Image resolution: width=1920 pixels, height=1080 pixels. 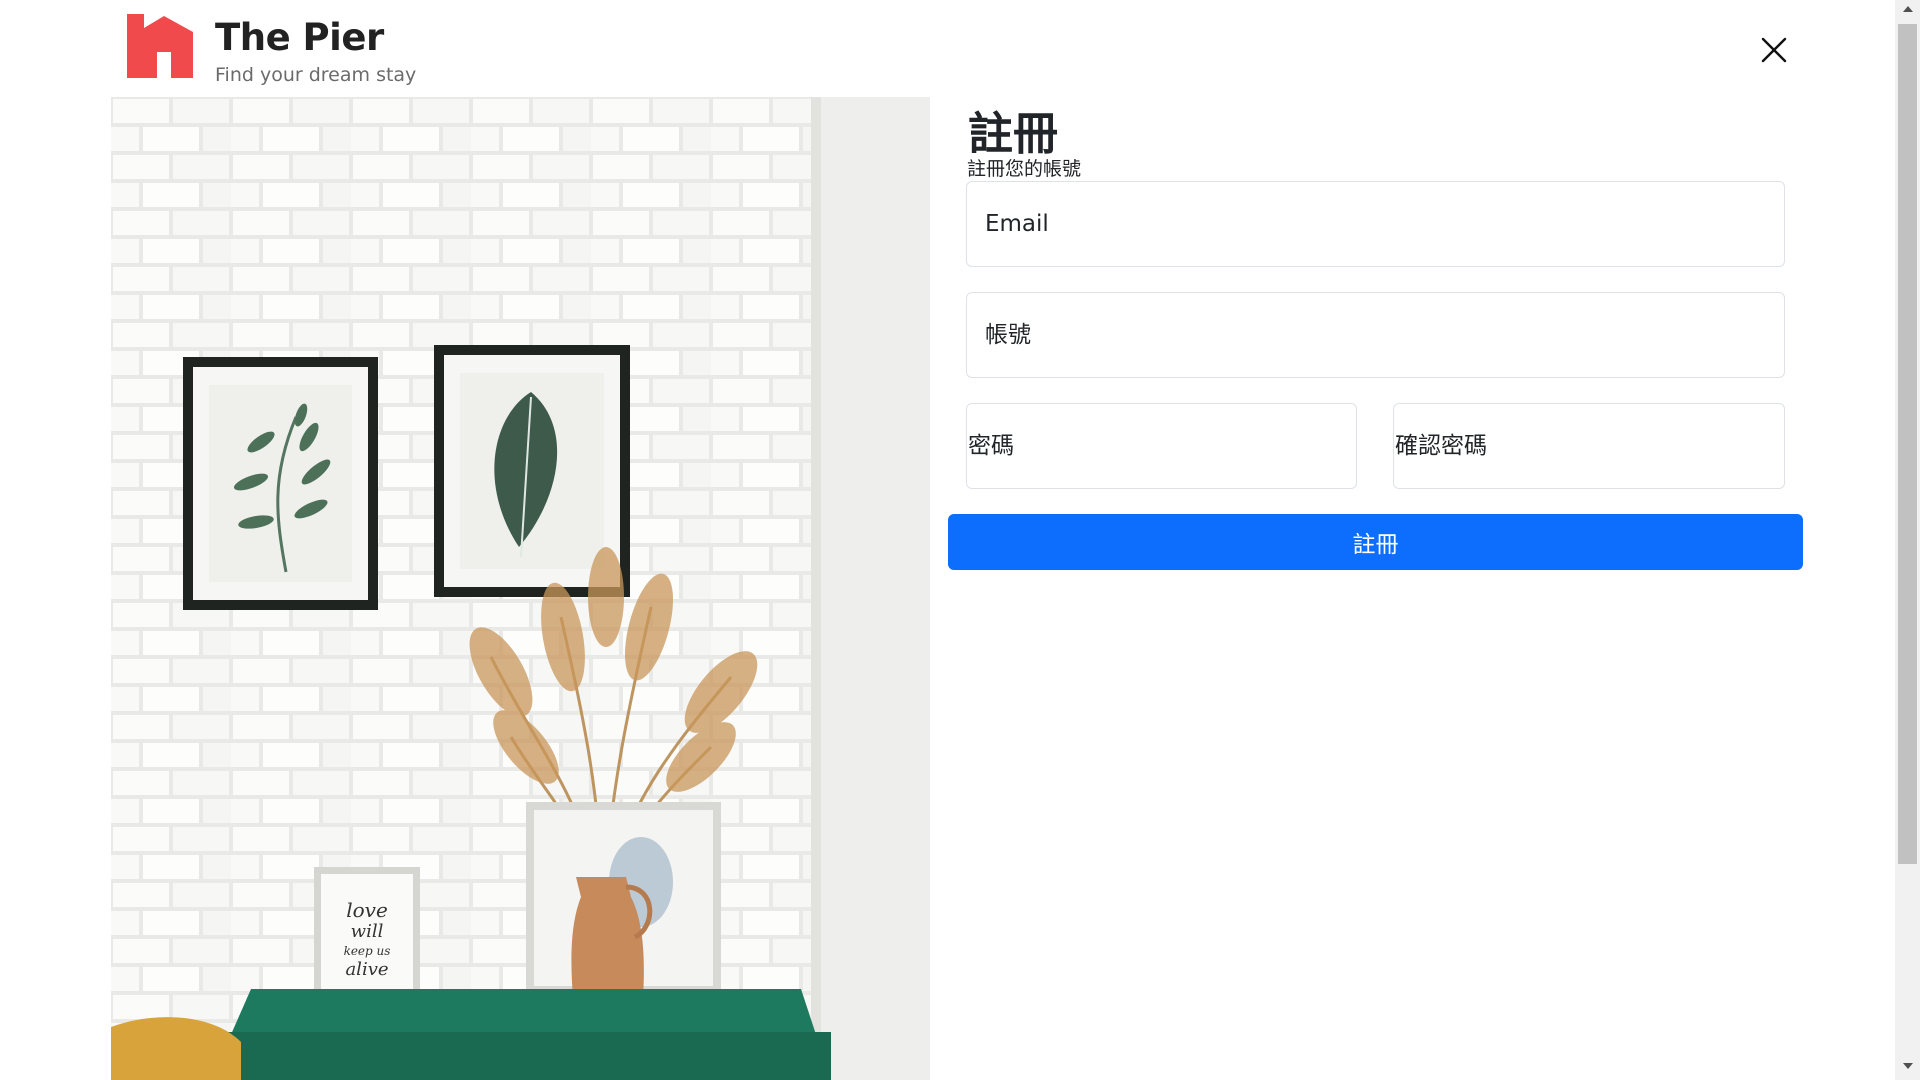 What do you see at coordinates (1013, 133) in the screenshot?
I see `form-title: 註冊` at bounding box center [1013, 133].